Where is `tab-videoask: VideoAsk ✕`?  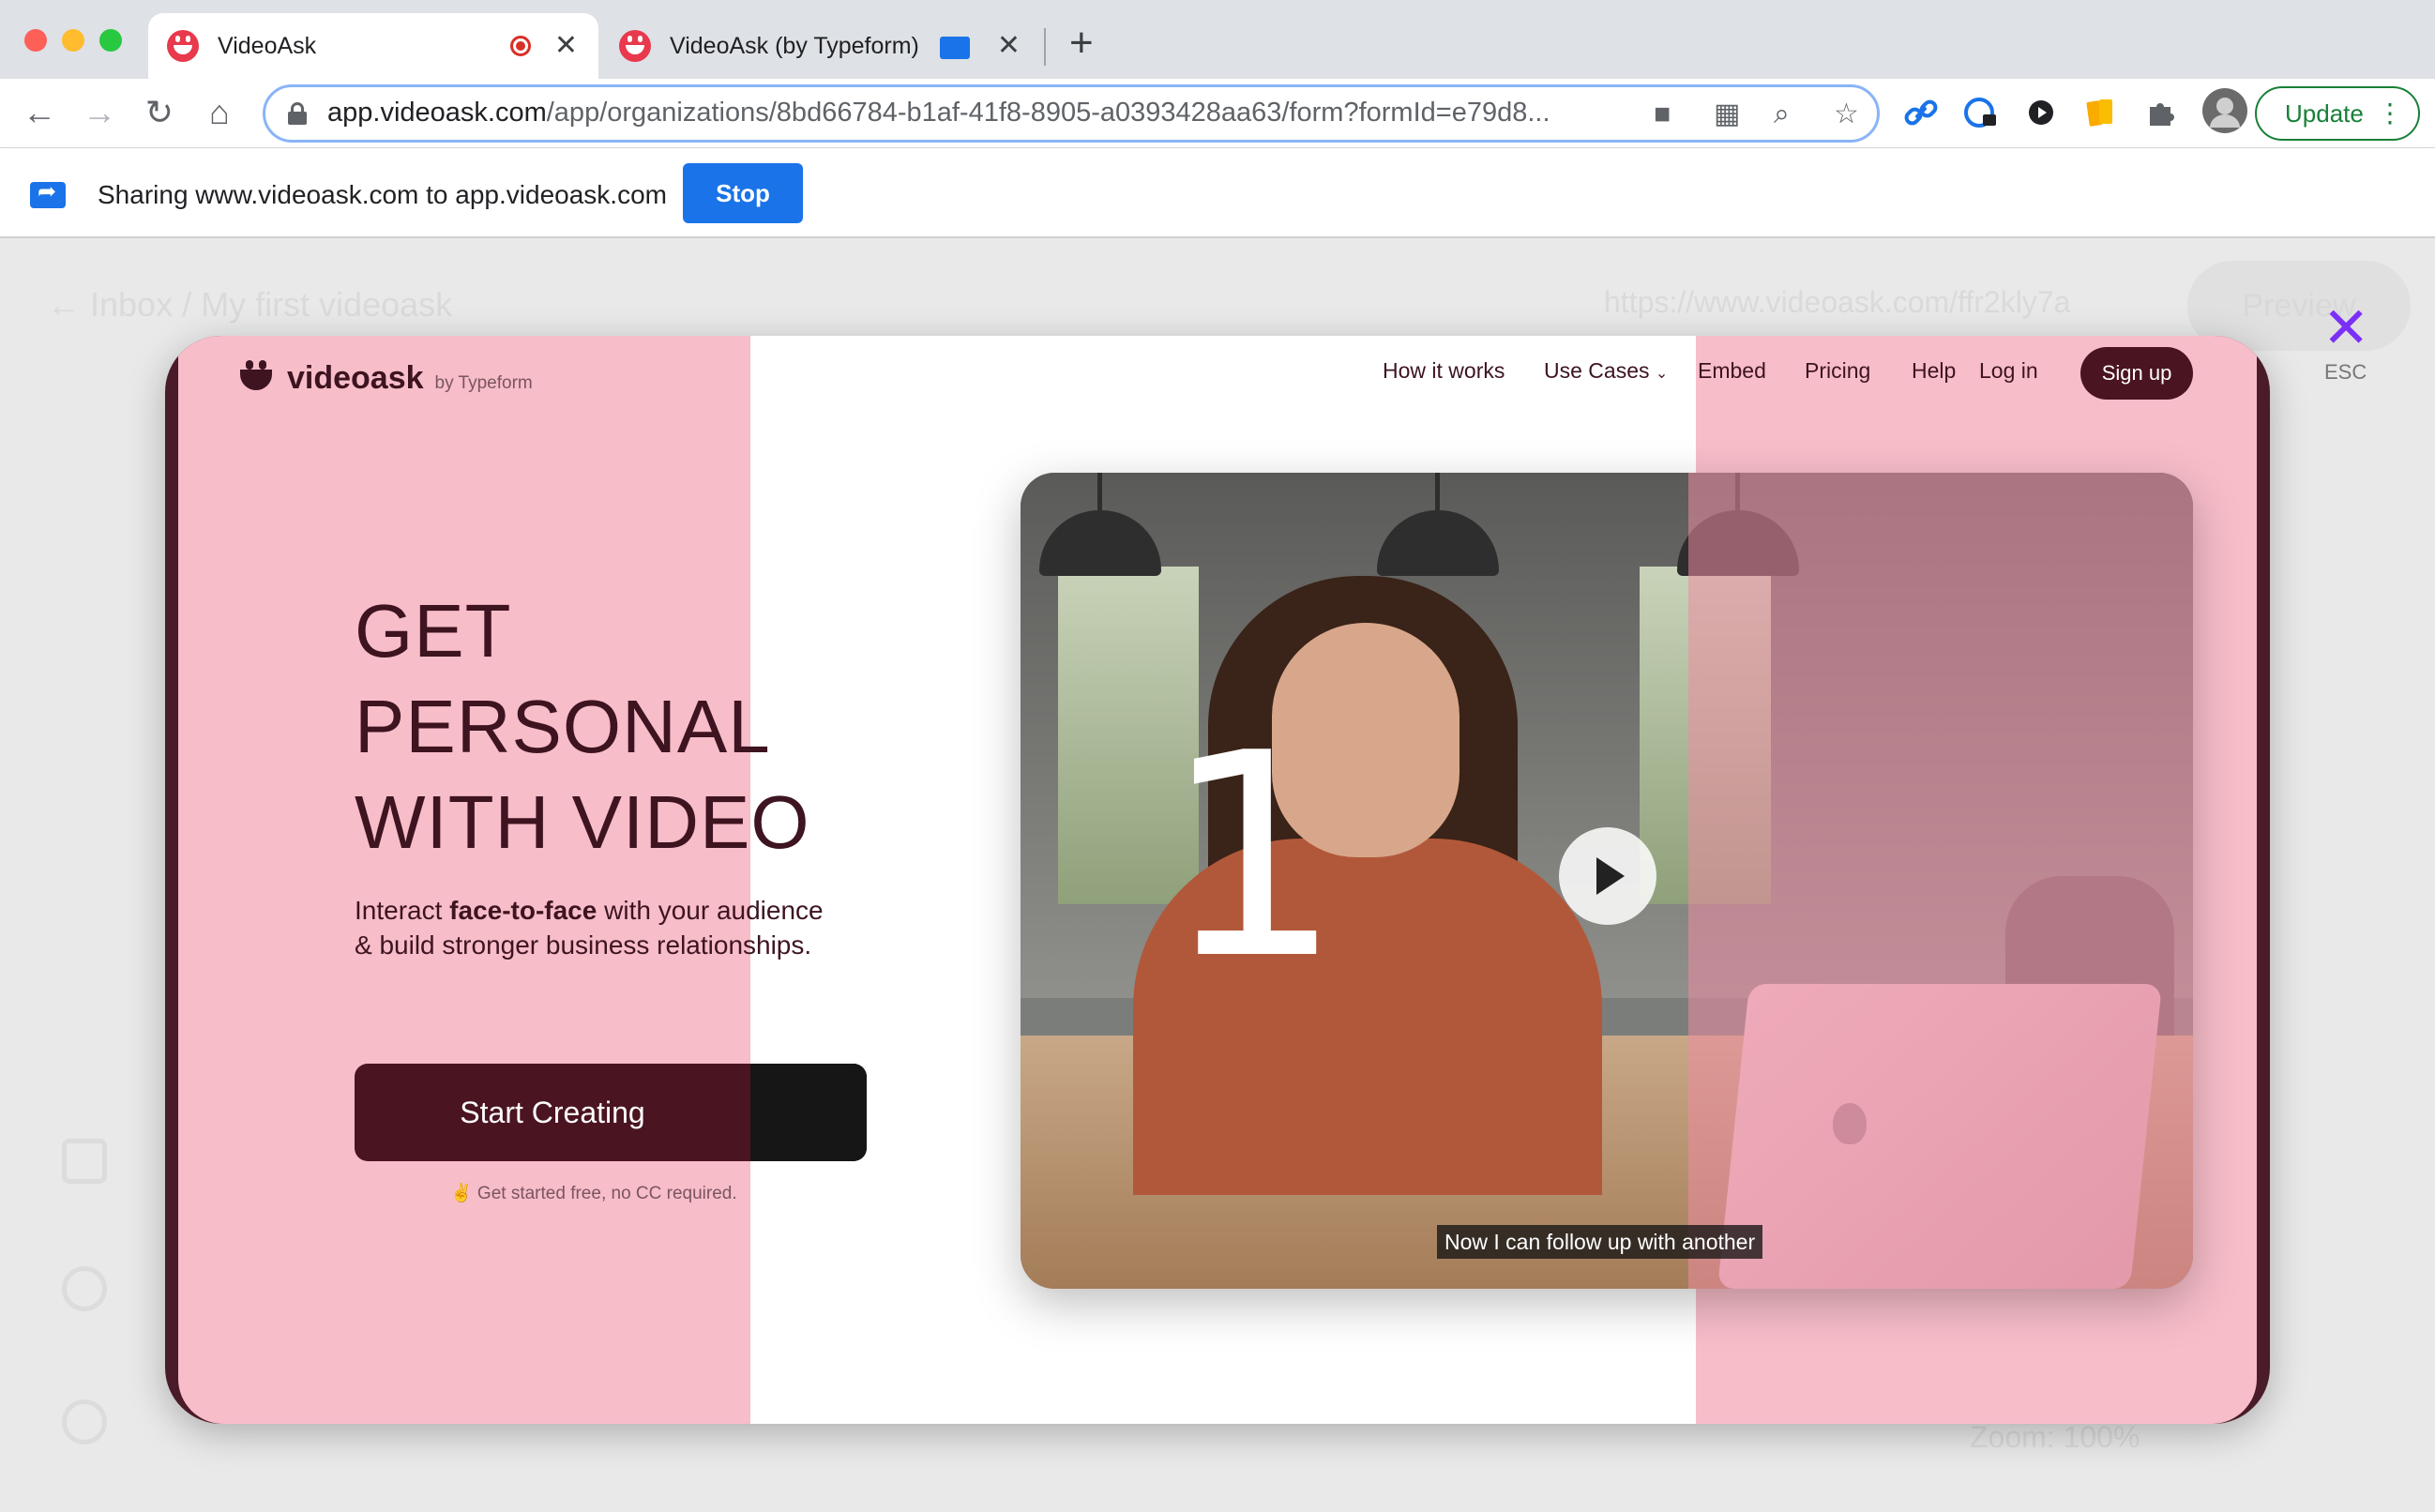 tab-videoask: VideoAsk ✕ is located at coordinates (373, 46).